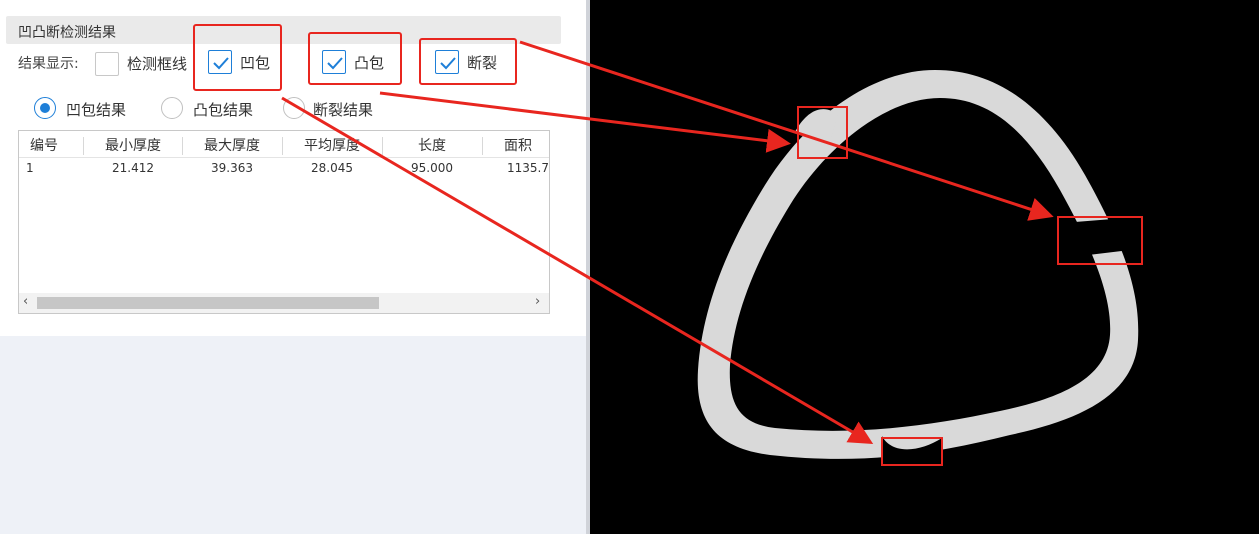 This screenshot has width=1259, height=534. What do you see at coordinates (1100, 240) in the screenshot?
I see `annotation-box-fracture-region` at bounding box center [1100, 240].